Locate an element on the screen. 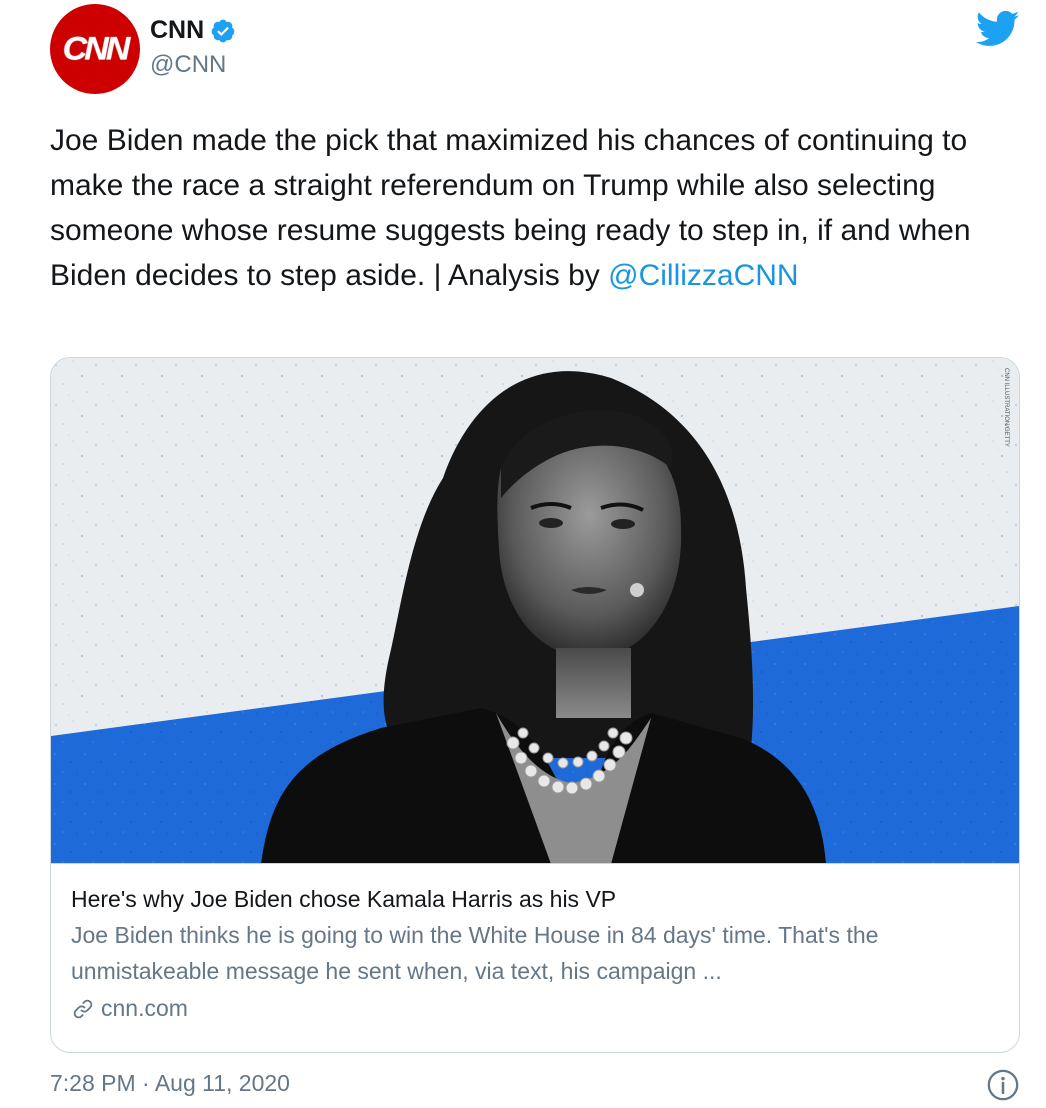 The width and height of the screenshot is (1046, 1108). tweet-timestamp: 7:28 PM · Aug 11, 2020 is located at coordinates (170, 1083).